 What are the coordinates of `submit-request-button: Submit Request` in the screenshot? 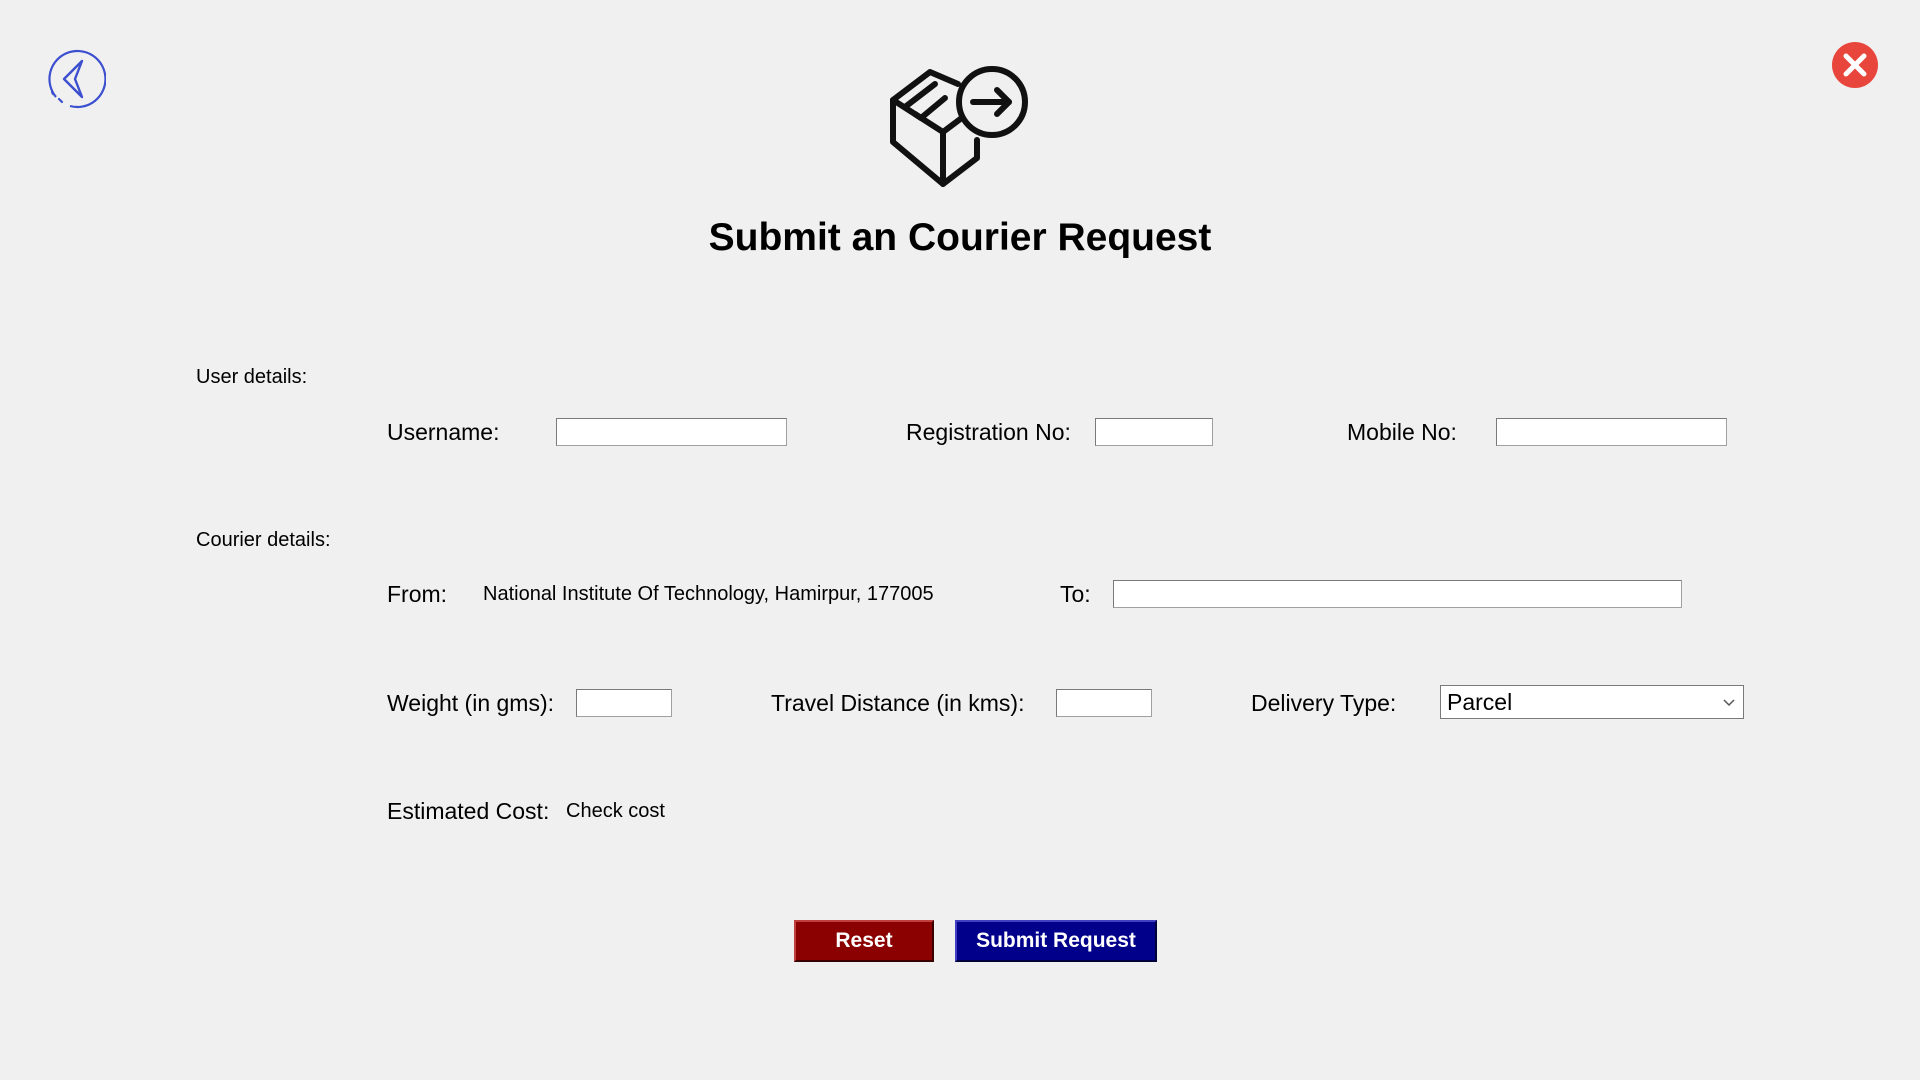 It's located at (1056, 941).